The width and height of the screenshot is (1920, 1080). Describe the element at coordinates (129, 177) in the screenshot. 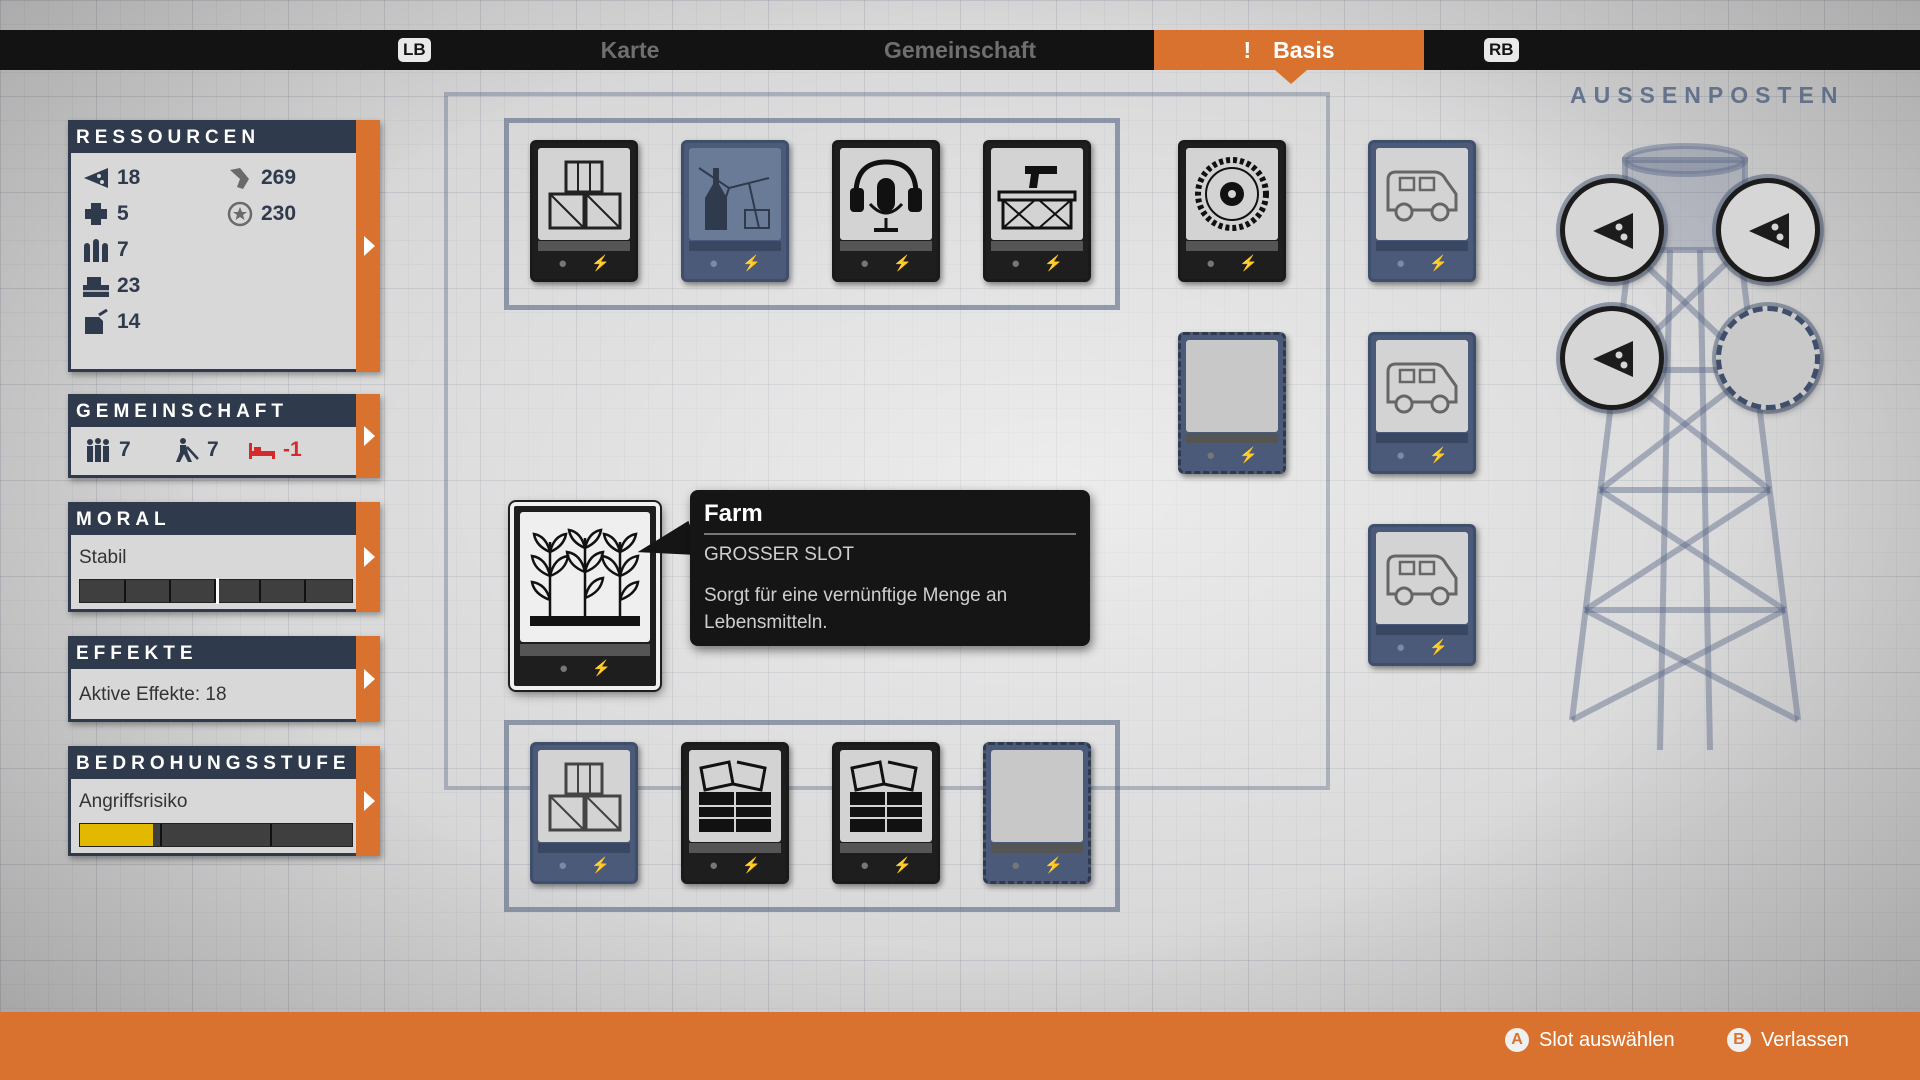

I see `resource-food-value: 18` at that location.